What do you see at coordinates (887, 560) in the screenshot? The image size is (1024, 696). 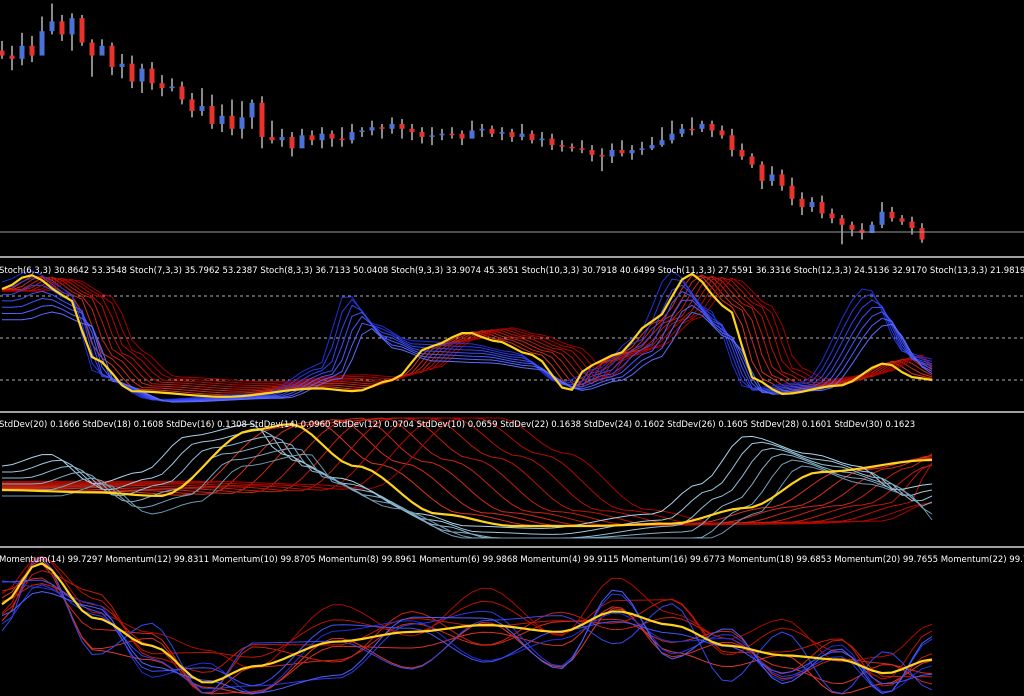 I see `legend-entry: Momentum(20) 99.7655` at bounding box center [887, 560].